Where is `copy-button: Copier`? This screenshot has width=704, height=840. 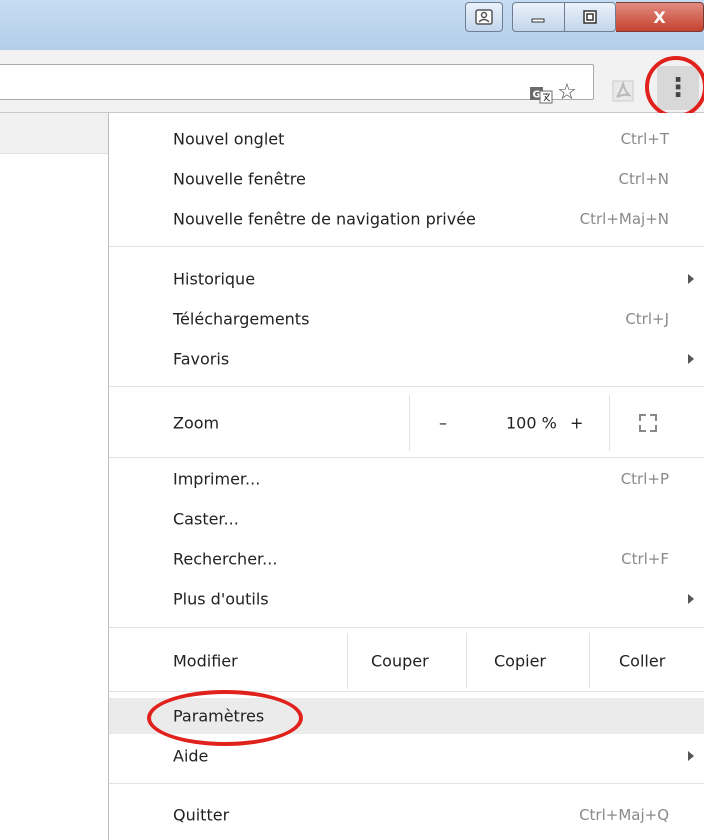 copy-button: Copier is located at coordinates (520, 661).